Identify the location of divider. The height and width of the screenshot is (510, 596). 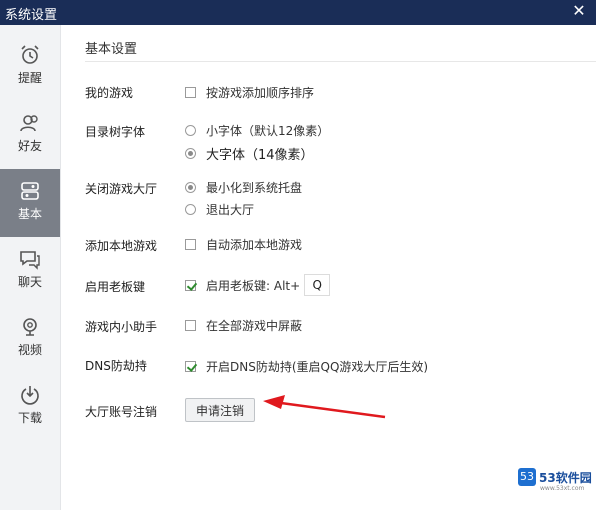
(340, 61).